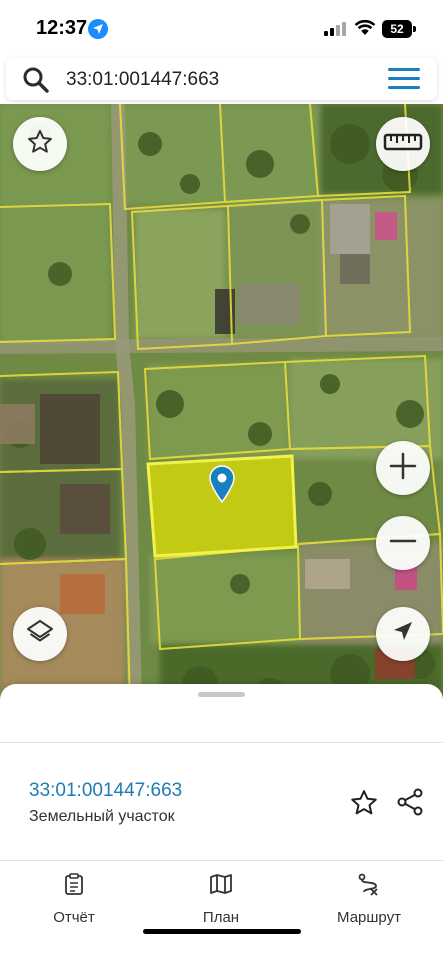 This screenshot has width=443, height=960. I want to click on tab-route: Маршрут, so click(369, 899).